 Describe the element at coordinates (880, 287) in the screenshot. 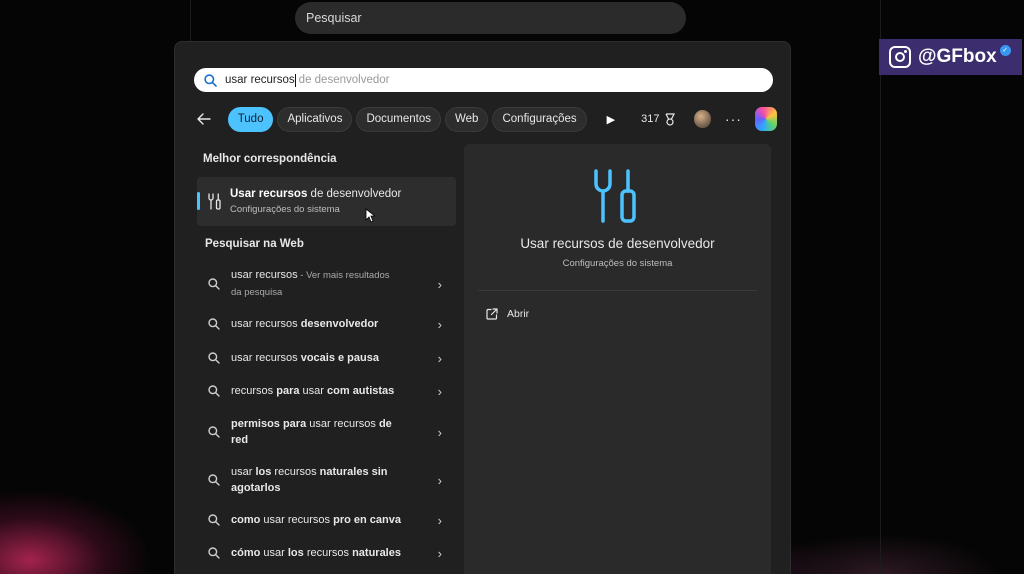

I see `background-divider` at that location.